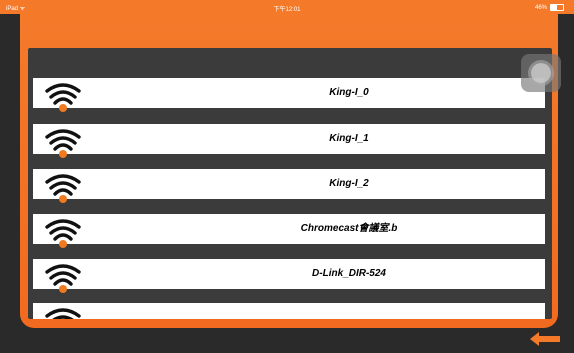 Image resolution: width=574 pixels, height=353 pixels. Describe the element at coordinates (540, 7) in the screenshot. I see `battery-percent: 46%` at that location.